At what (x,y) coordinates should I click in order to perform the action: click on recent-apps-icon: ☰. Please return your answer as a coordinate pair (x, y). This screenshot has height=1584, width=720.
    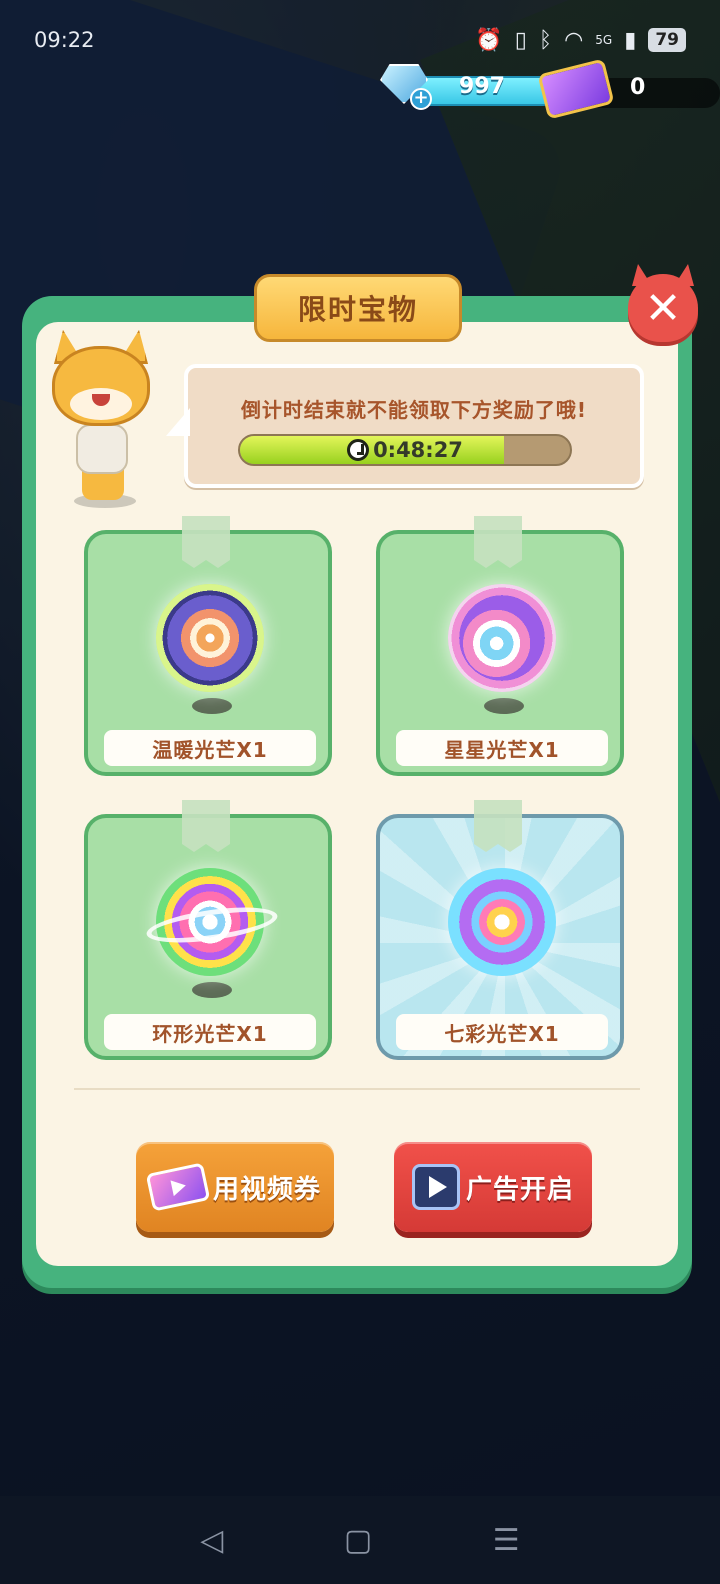
    Looking at the image, I should click on (506, 1540).